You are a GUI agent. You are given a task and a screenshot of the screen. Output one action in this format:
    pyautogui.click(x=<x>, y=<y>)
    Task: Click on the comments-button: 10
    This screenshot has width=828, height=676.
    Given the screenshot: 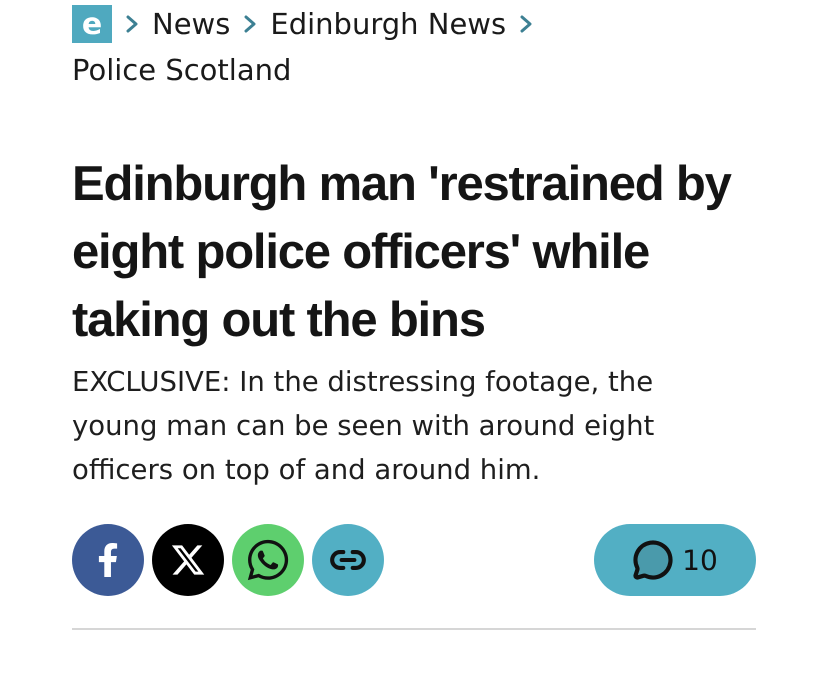 What is the action you would take?
    pyautogui.click(x=675, y=560)
    